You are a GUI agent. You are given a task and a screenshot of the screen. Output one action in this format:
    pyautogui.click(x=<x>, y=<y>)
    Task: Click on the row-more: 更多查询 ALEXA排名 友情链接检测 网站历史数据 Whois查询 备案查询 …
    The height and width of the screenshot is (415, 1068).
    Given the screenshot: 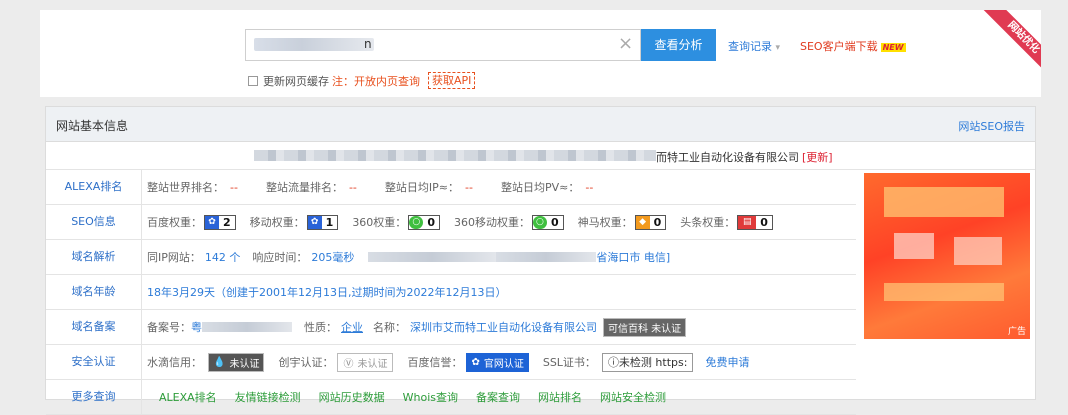 What is the action you would take?
    pyautogui.click(x=451, y=397)
    